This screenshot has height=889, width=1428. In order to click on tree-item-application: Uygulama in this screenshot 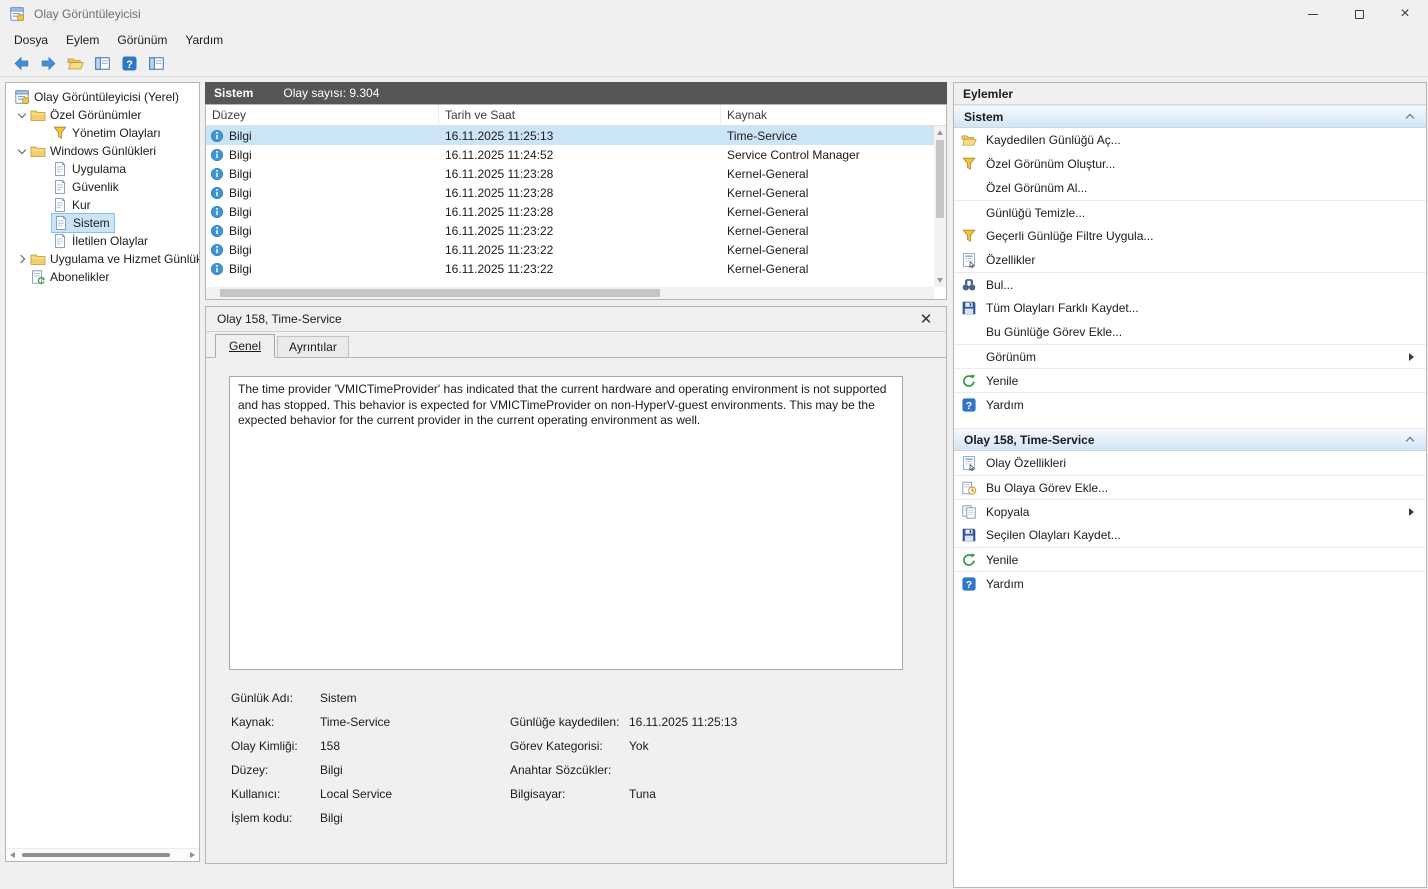, I will do `click(102, 169)`.